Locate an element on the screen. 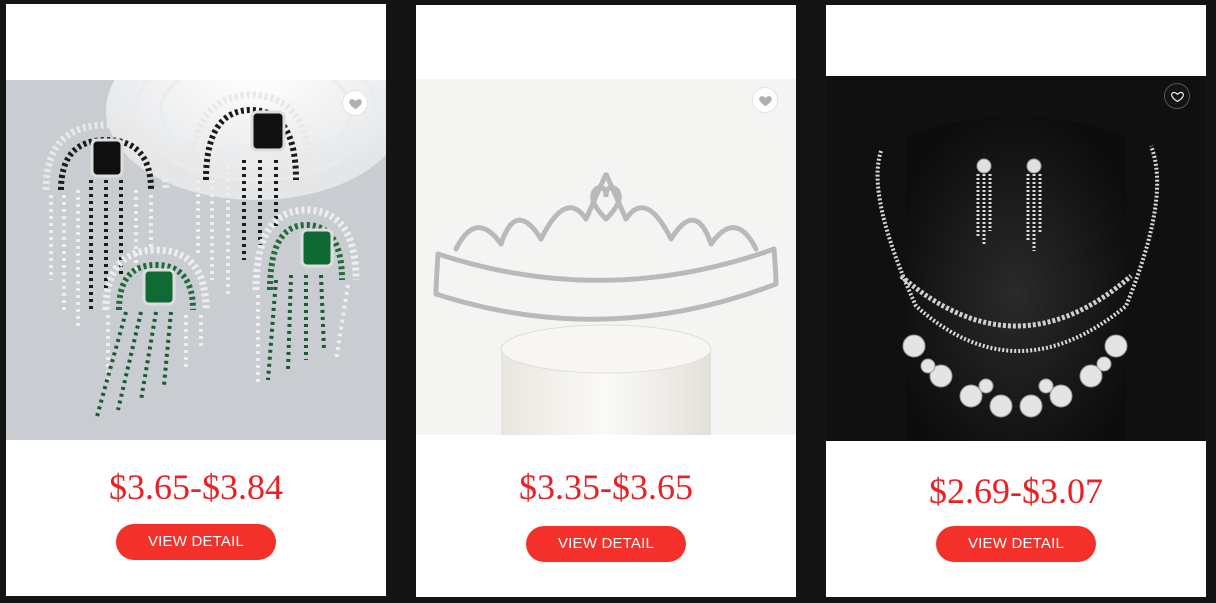 The image size is (1216, 603). product-price: $3.35-$3.65 is located at coordinates (606, 487).